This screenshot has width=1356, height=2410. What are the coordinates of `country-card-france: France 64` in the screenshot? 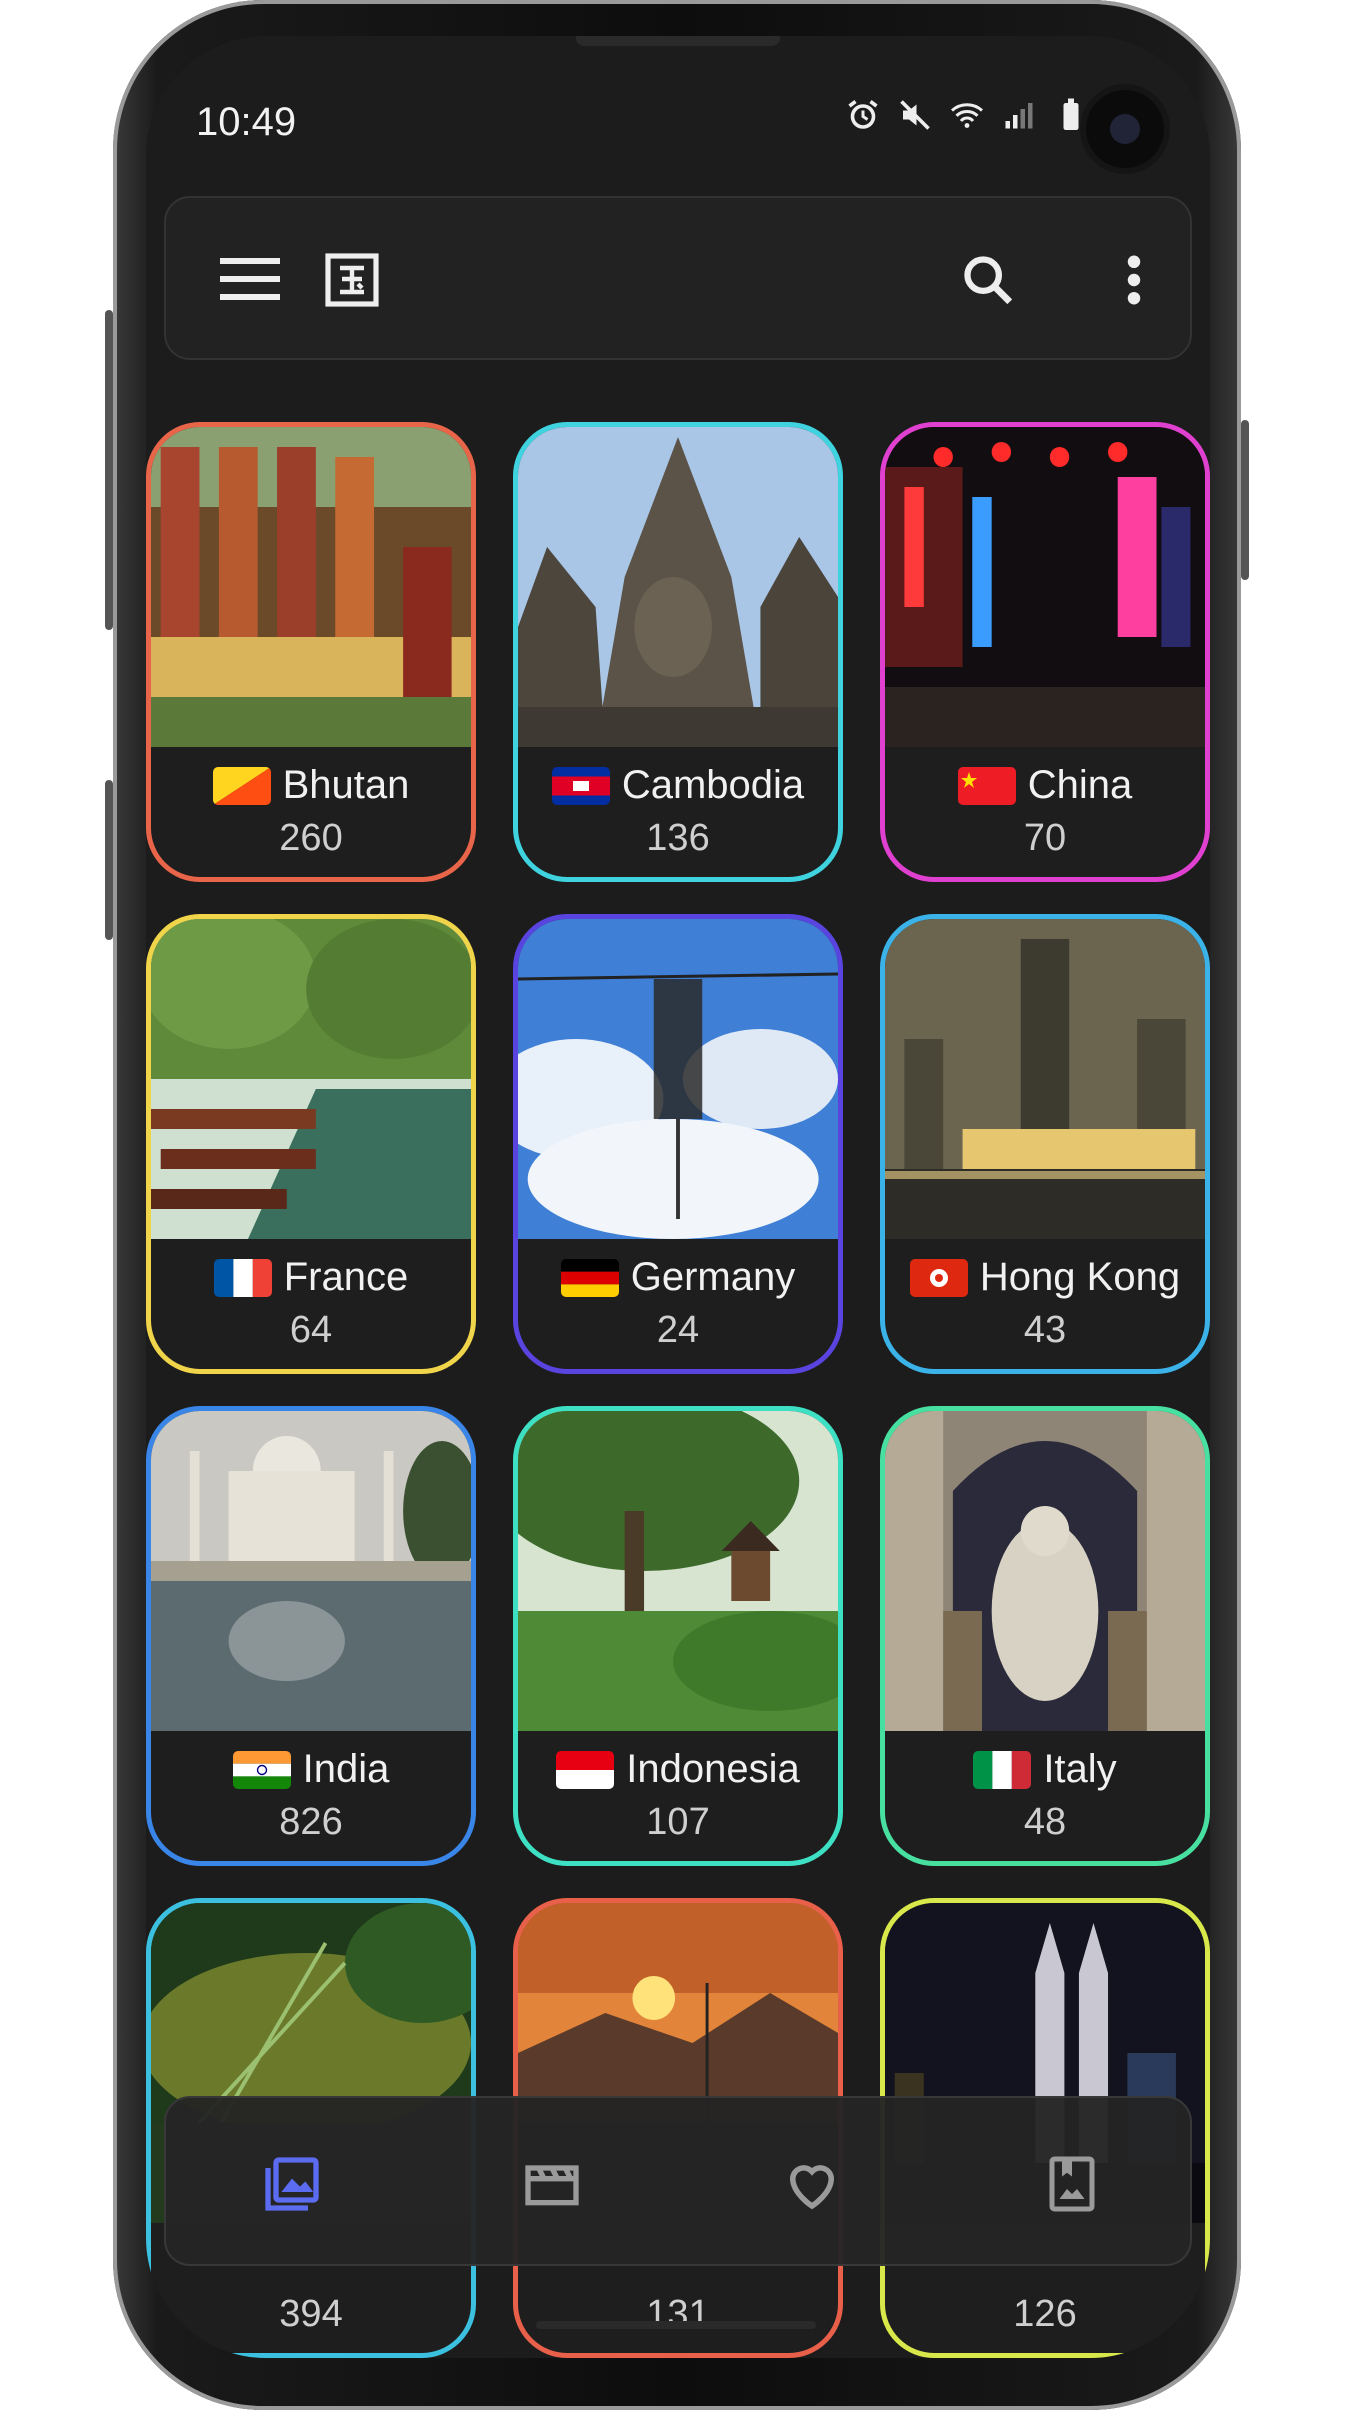 It's located at (311, 1144).